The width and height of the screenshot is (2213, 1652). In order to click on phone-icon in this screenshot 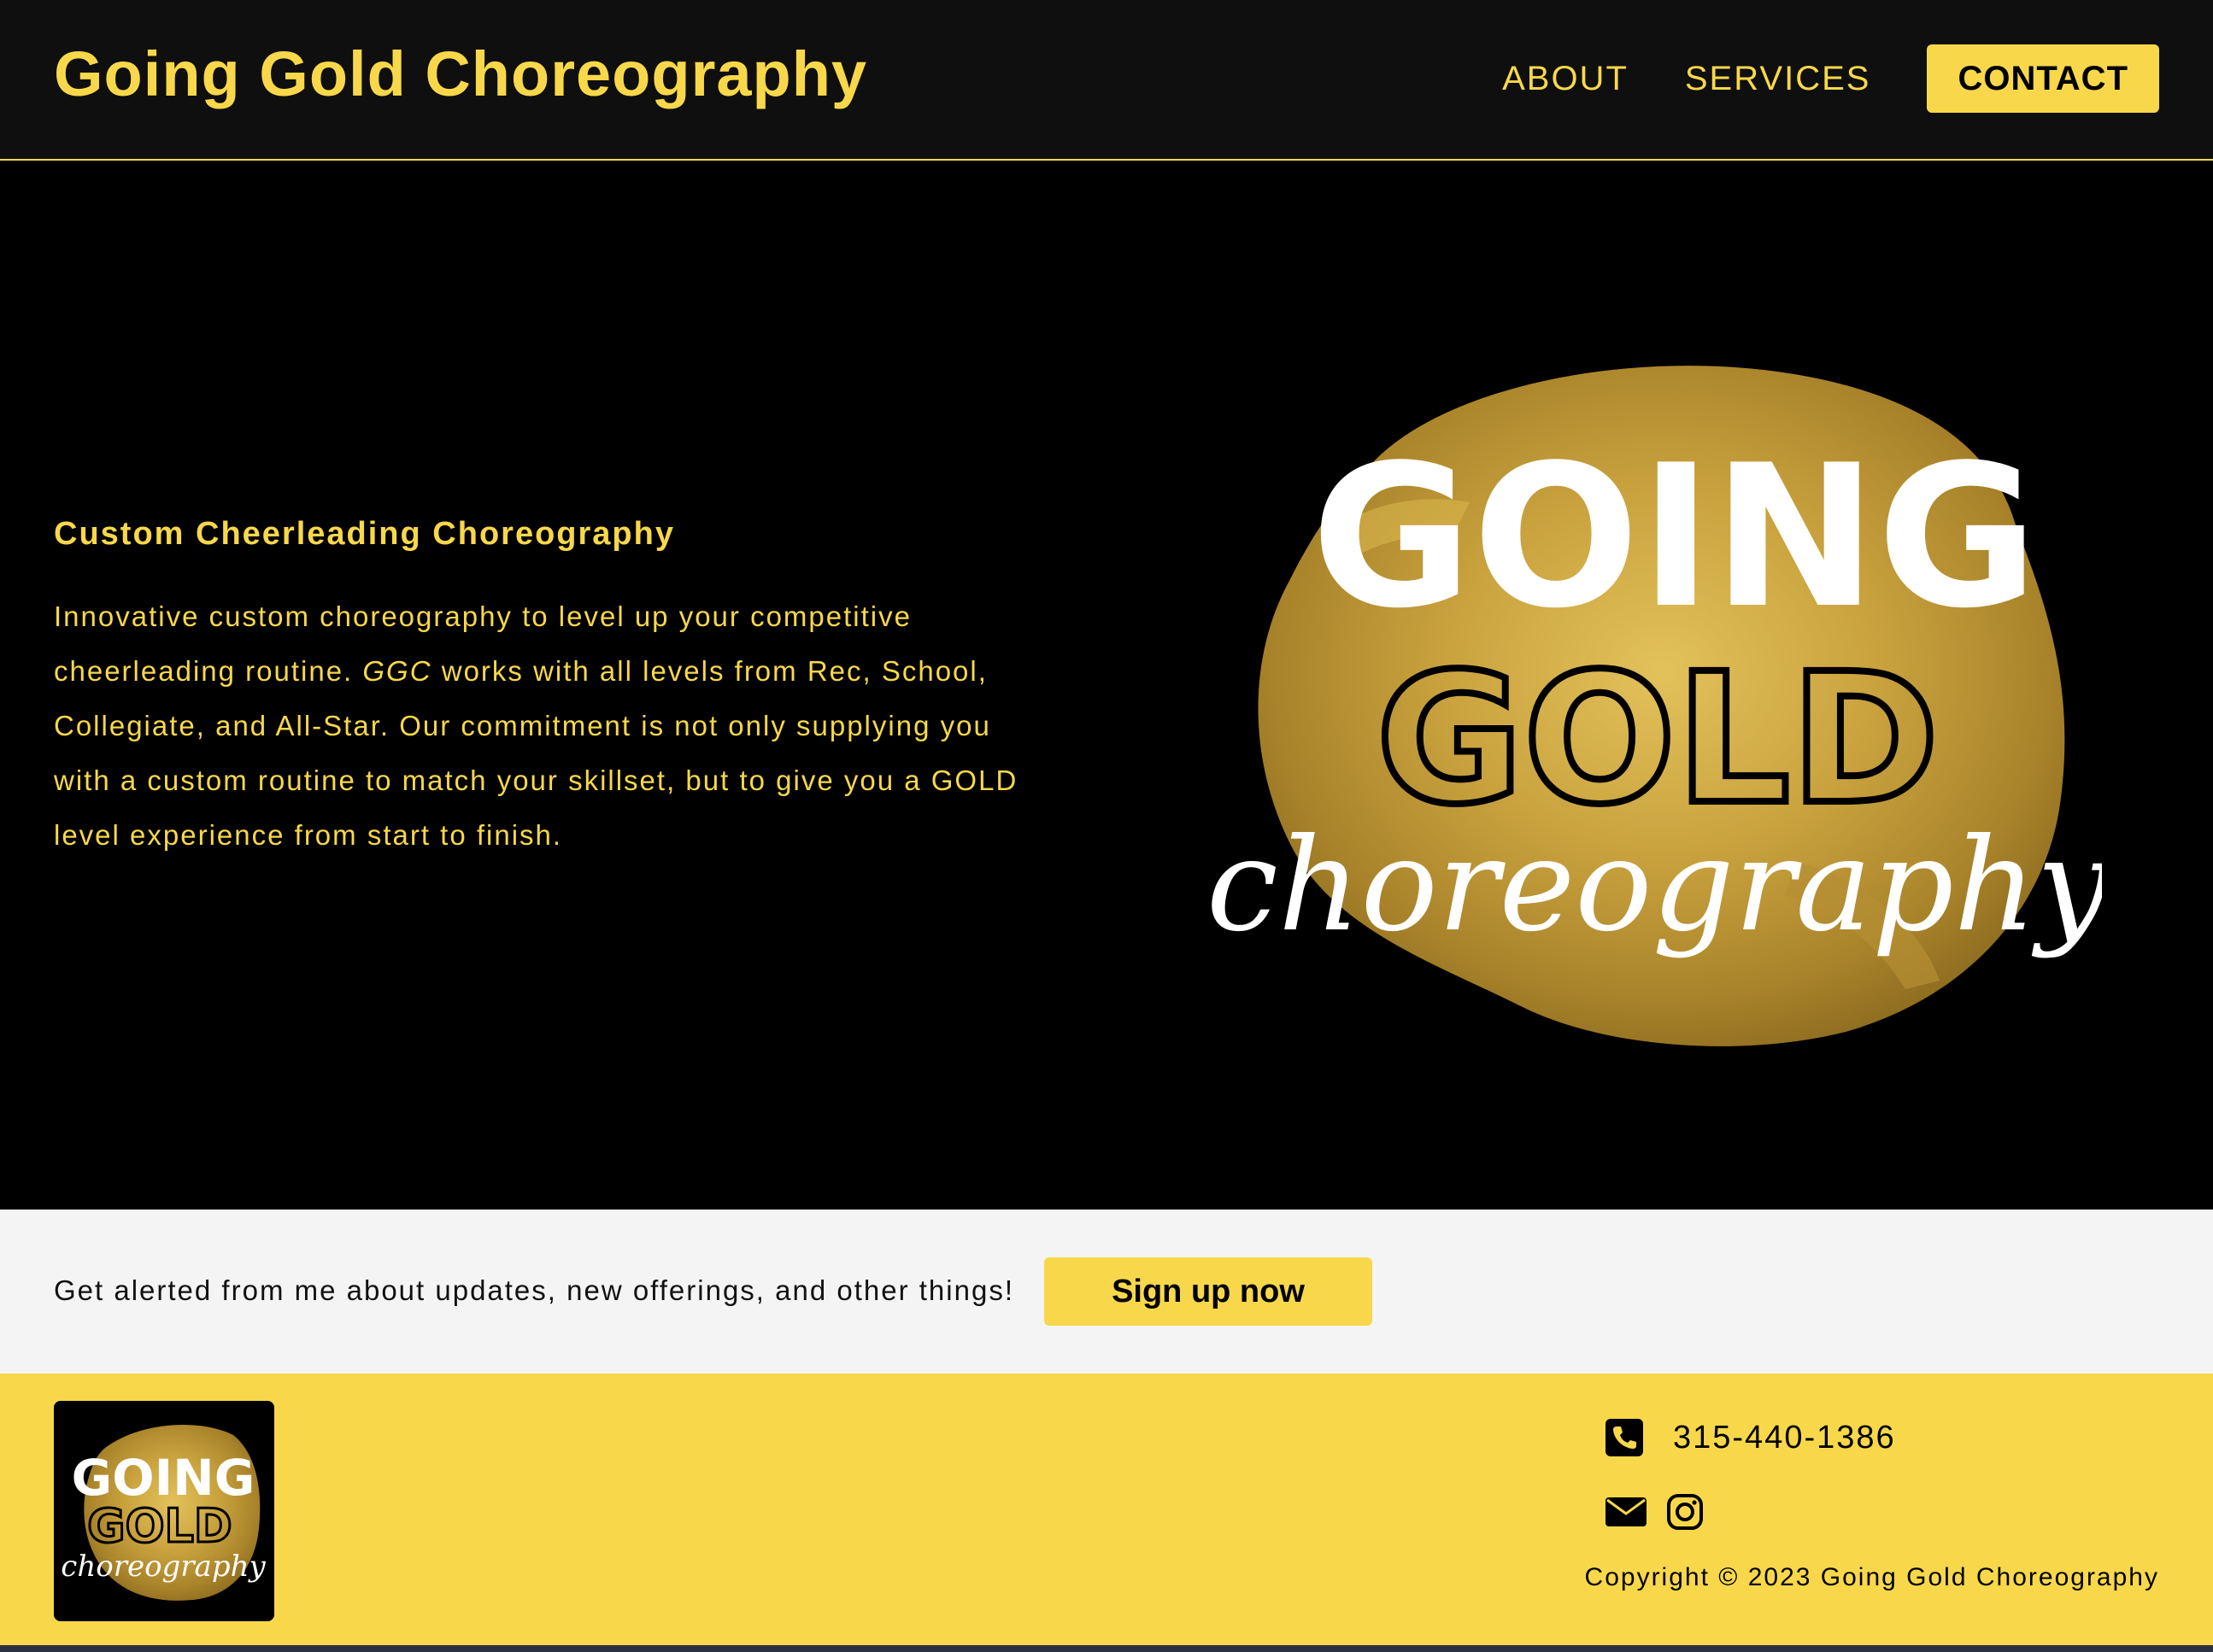, I will do `click(1624, 1437)`.